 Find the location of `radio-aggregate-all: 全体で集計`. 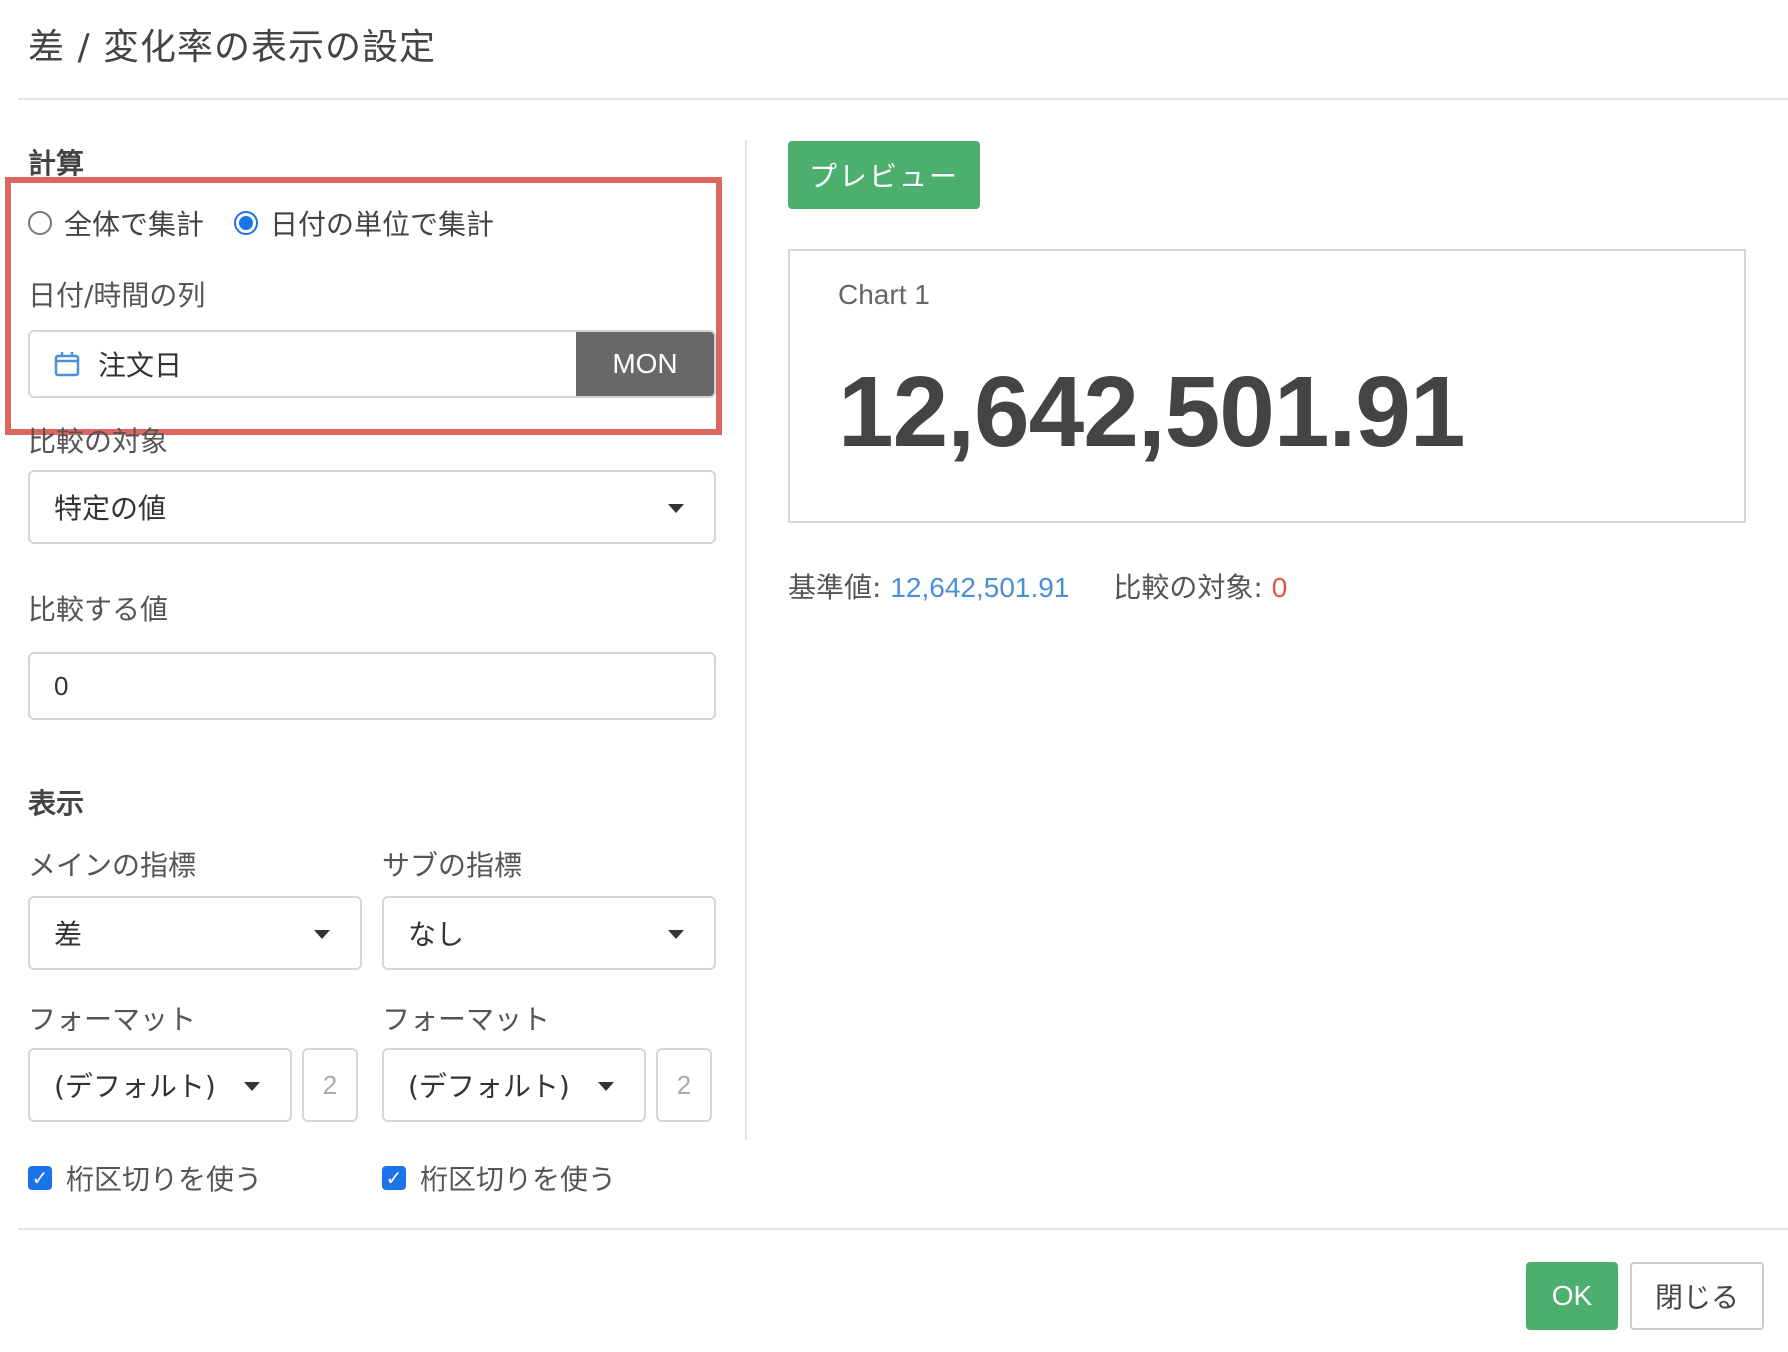

radio-aggregate-all: 全体で集計 is located at coordinates (116, 223).